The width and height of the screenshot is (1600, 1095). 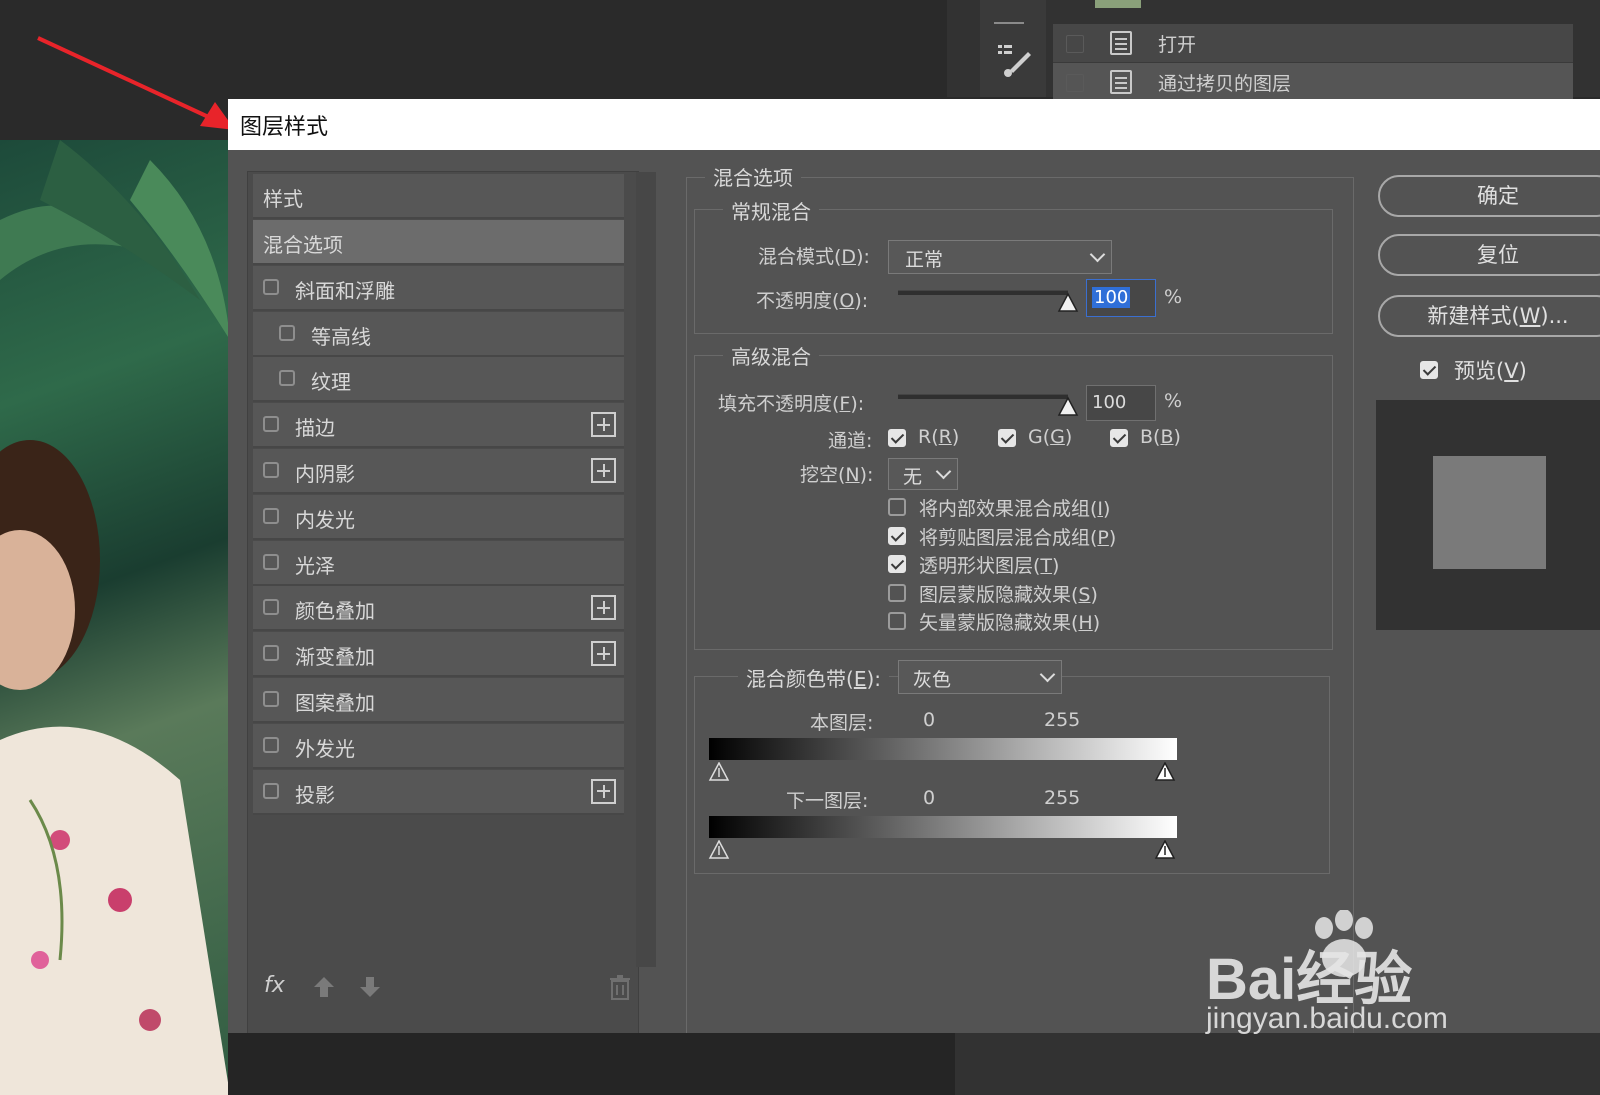 What do you see at coordinates (324, 987) in the screenshot?
I see `move-up-icon` at bounding box center [324, 987].